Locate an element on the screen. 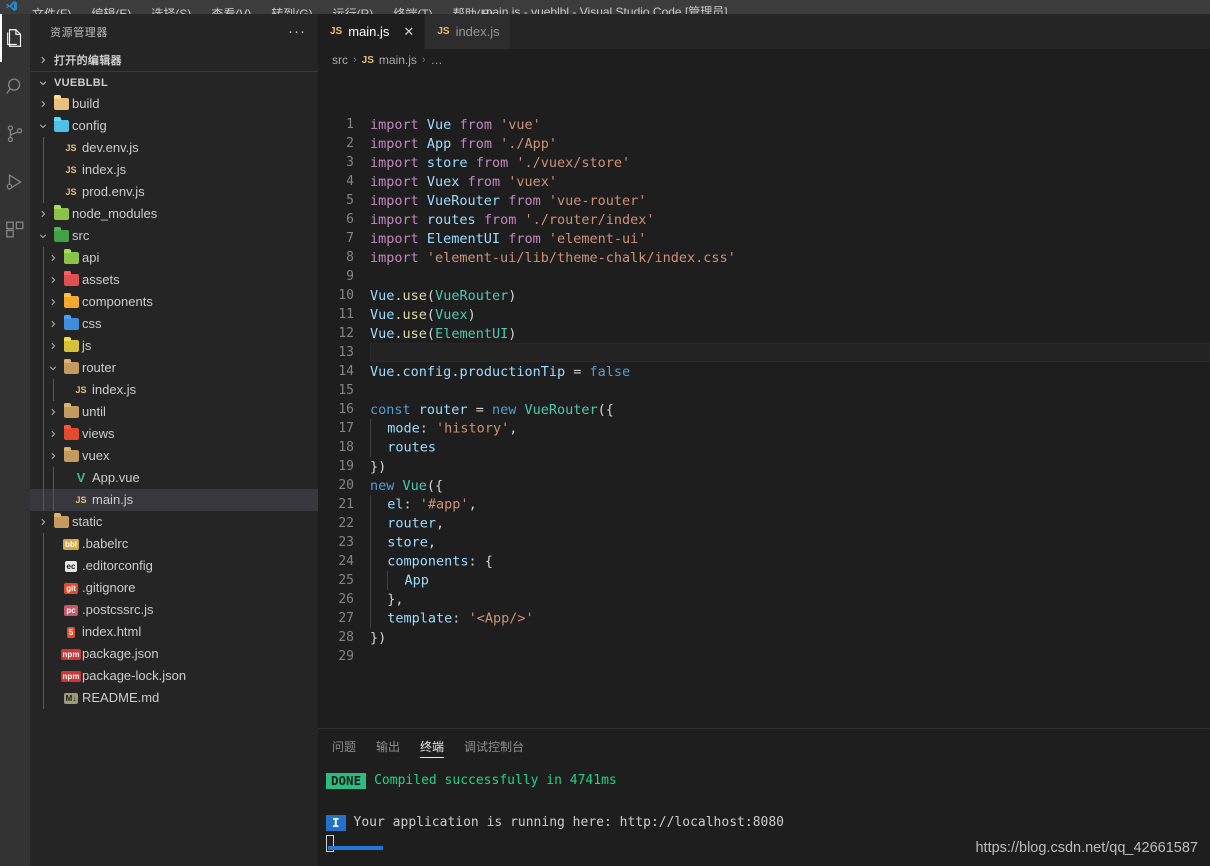 This screenshot has height=866, width=1210. breadcrumb-src: src is located at coordinates (340, 60).